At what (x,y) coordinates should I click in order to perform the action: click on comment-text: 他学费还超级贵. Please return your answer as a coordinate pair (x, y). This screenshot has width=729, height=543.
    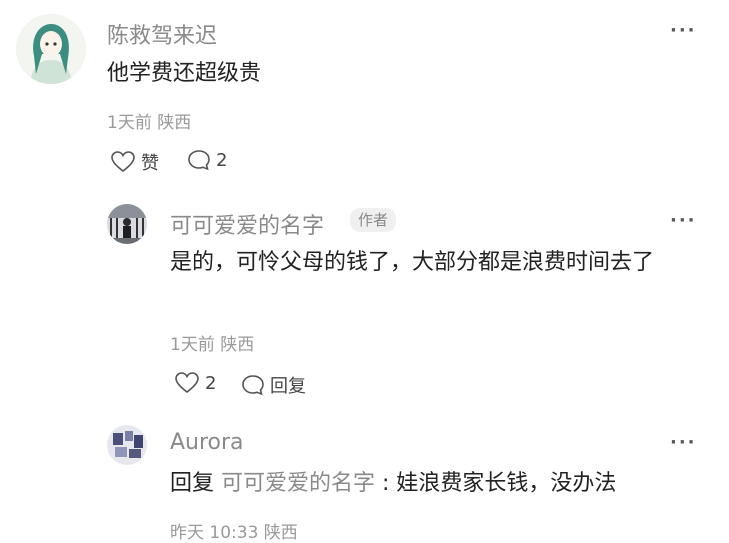
    Looking at the image, I should click on (184, 73).